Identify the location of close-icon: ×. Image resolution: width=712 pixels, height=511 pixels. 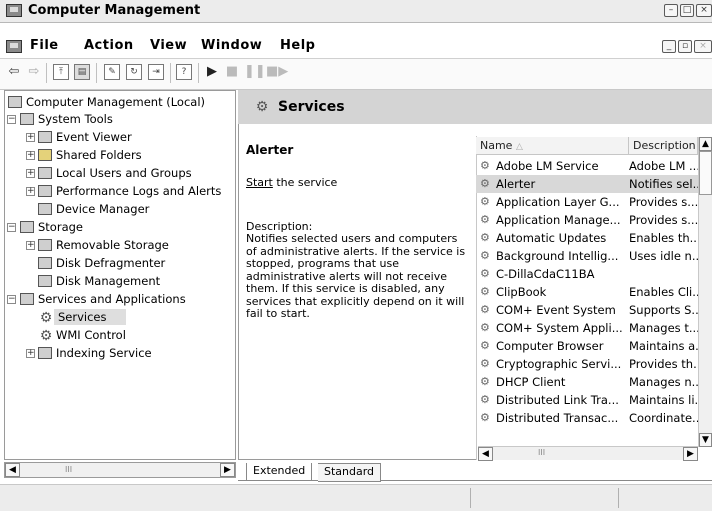
(704, 10).